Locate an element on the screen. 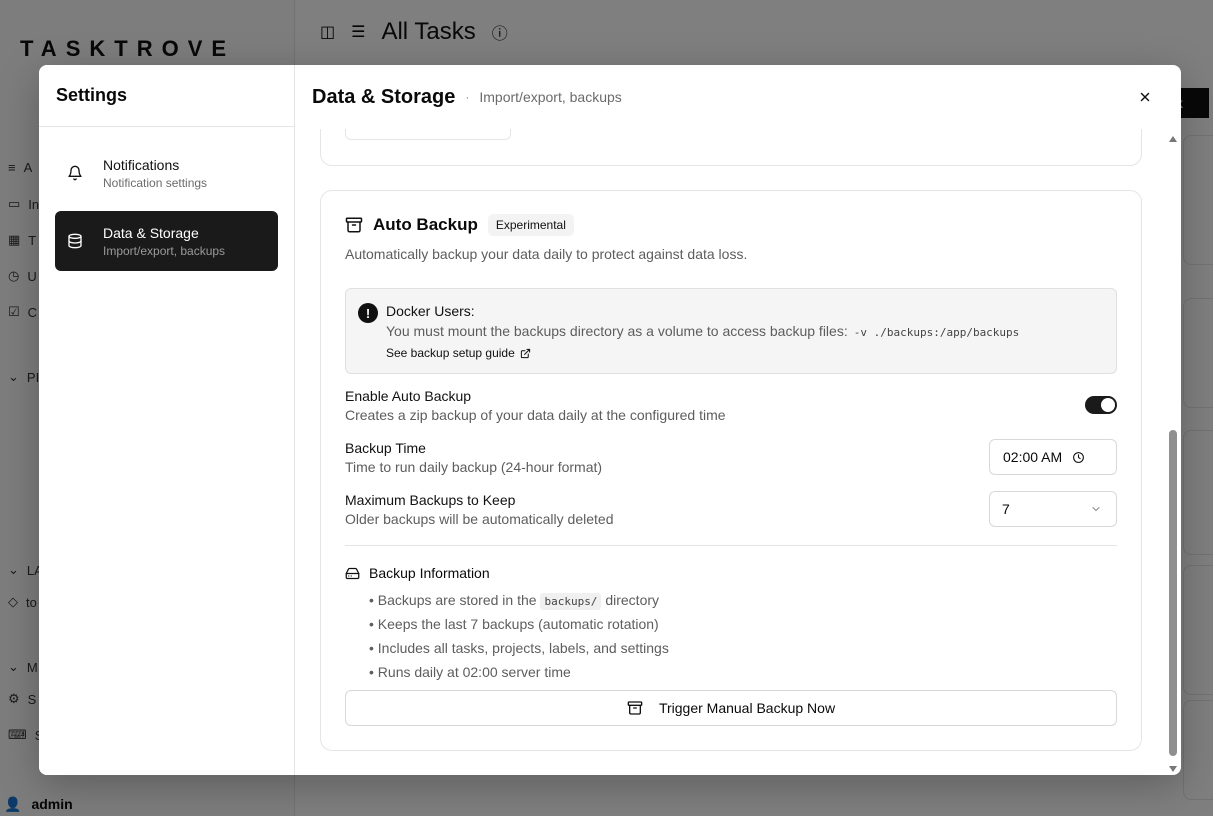 This screenshot has width=1213, height=816. settings-nav-data-storage: Data & Storage Import/export, backups is located at coordinates (166, 241).